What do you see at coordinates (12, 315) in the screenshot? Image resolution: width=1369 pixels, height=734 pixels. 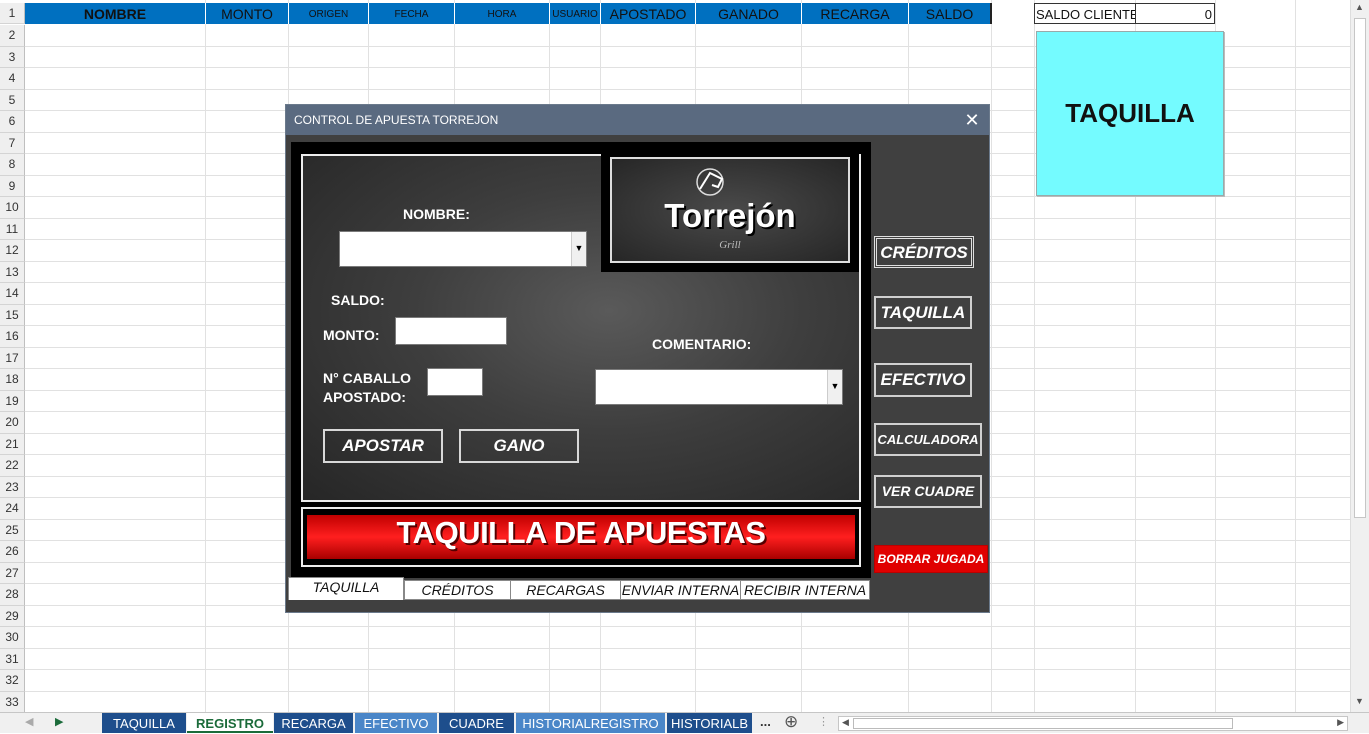 I see `row-number: 15` at bounding box center [12, 315].